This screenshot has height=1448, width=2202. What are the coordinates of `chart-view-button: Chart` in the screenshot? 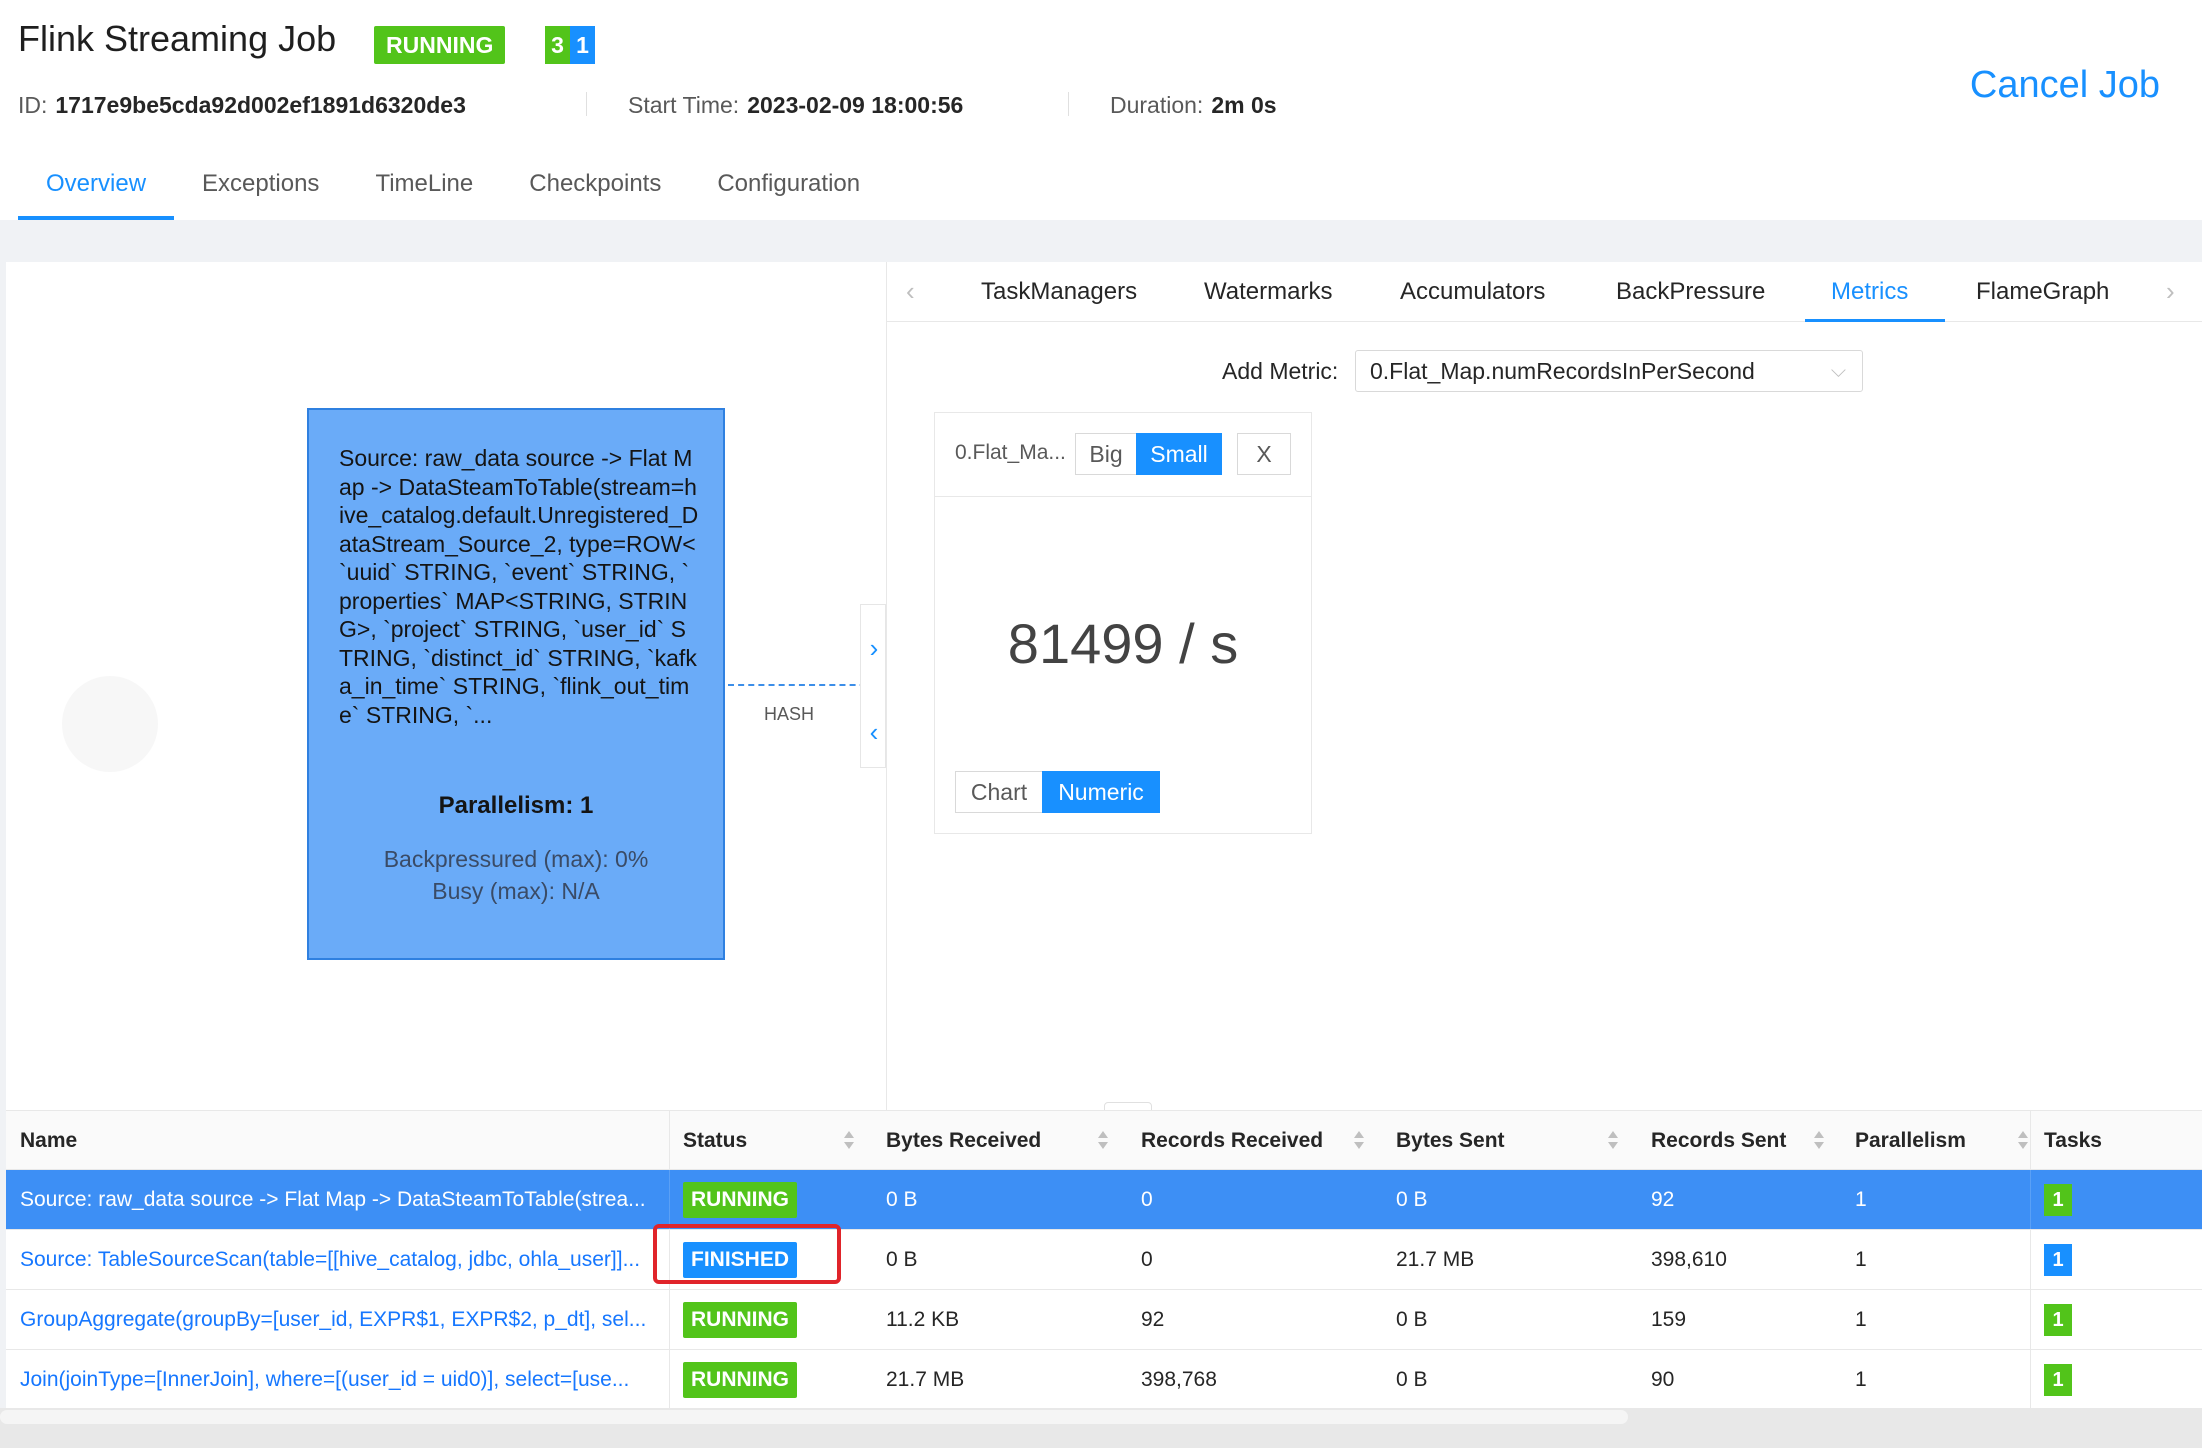 It's located at (999, 792).